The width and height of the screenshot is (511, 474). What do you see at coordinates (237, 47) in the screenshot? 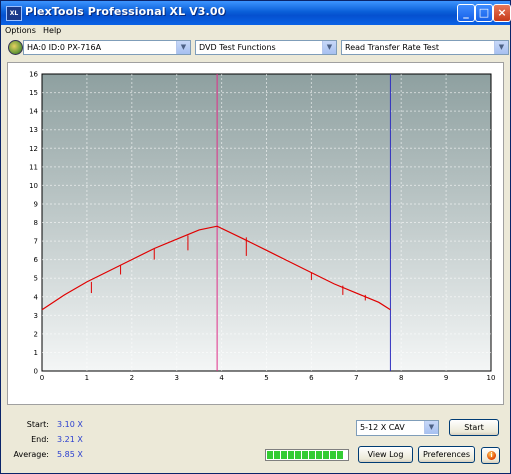
I see `function-select-value: DVD Test Functions` at bounding box center [237, 47].